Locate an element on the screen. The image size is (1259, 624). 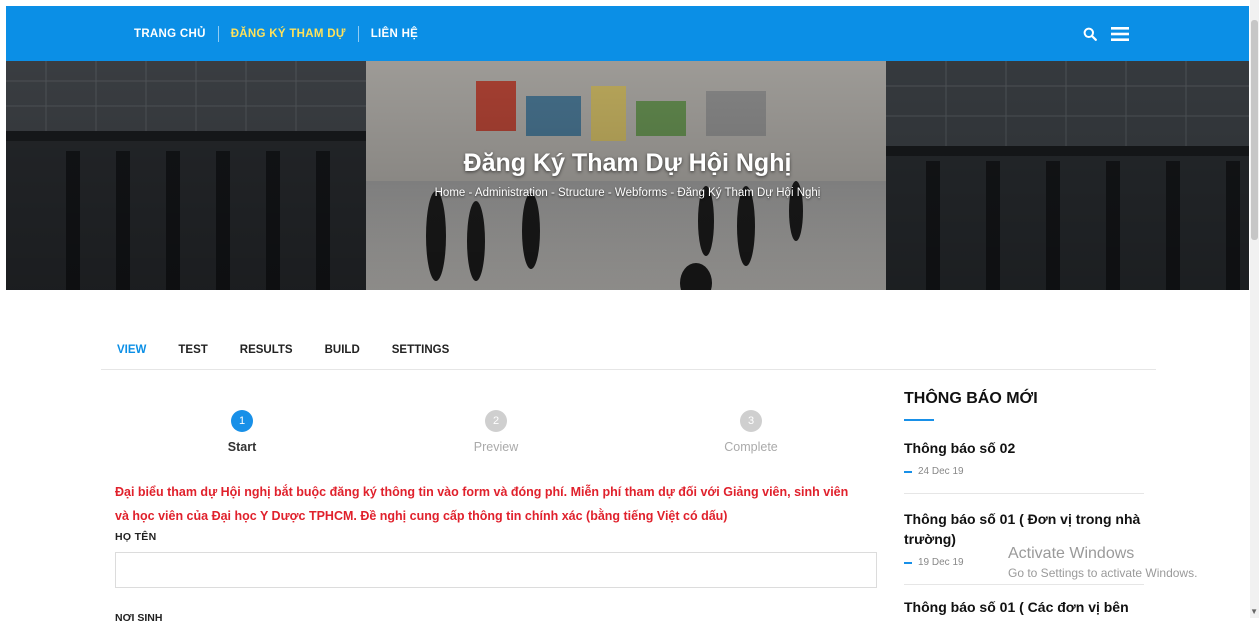
progress-steps: 1 Start 2 Preview 3 Complete is located at coordinates (497, 435).